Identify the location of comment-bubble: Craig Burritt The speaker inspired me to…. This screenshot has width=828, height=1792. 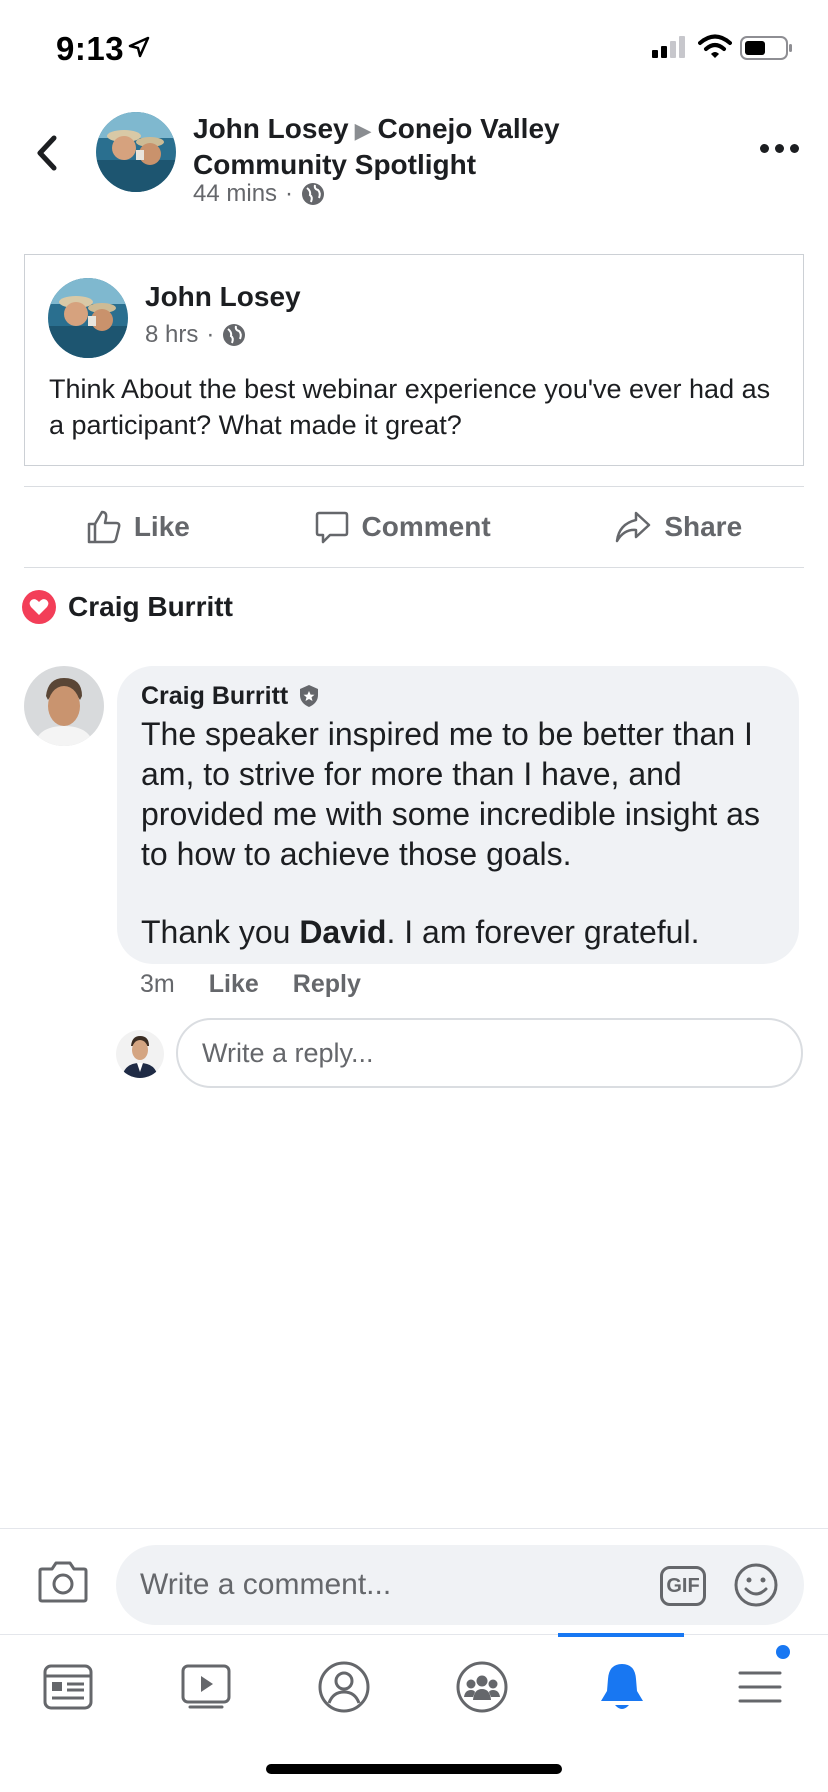
(458, 815).